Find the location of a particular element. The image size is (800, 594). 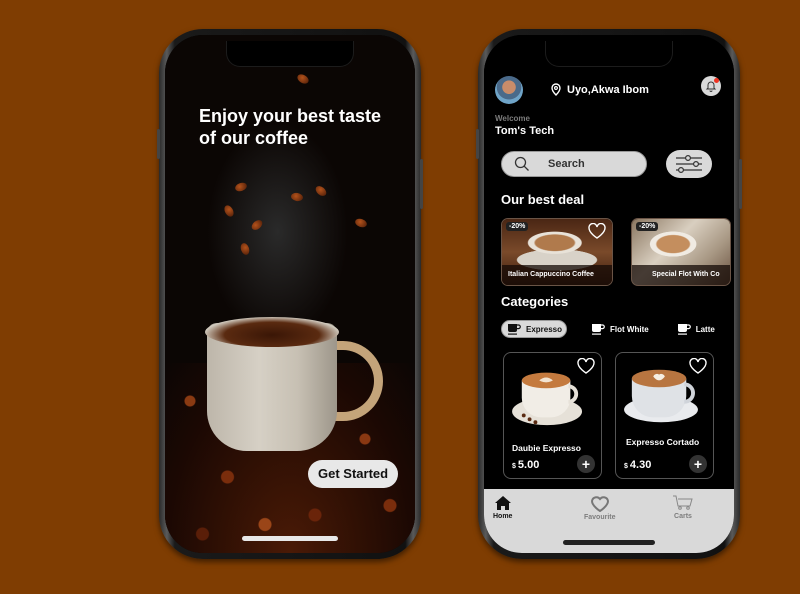

user-name: Tom's Tech is located at coordinates (525, 131).